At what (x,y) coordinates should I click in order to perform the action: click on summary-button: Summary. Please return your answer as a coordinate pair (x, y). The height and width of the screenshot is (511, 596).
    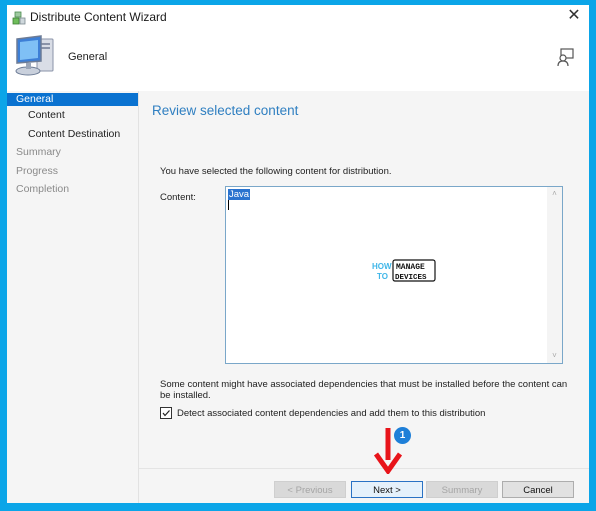
    Looking at the image, I should click on (462, 489).